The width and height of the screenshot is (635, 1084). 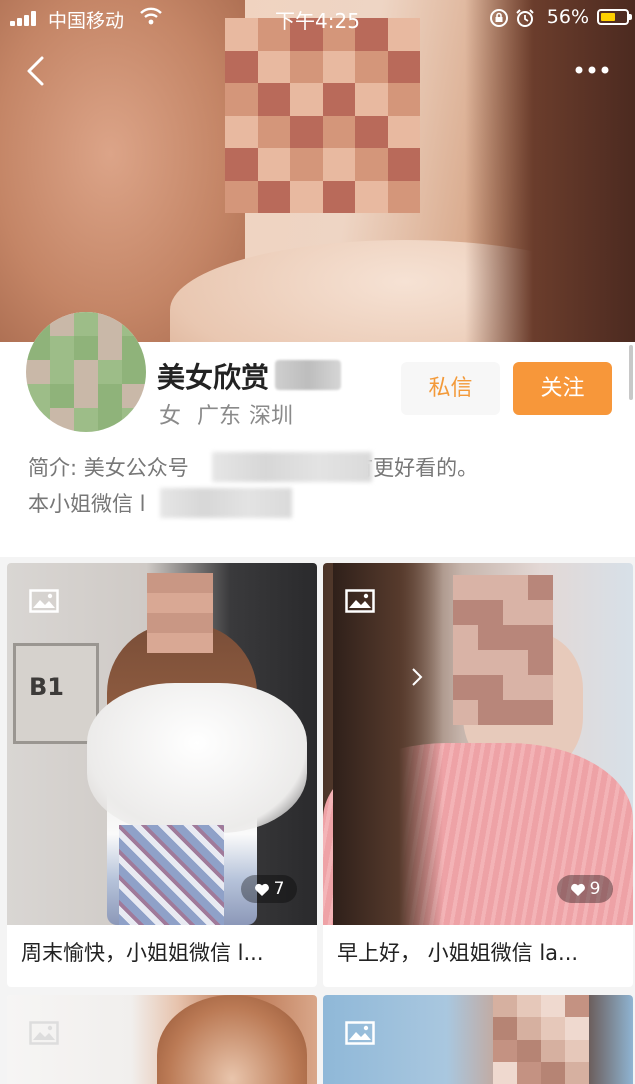 I want to click on like-number: 7, so click(x=279, y=889).